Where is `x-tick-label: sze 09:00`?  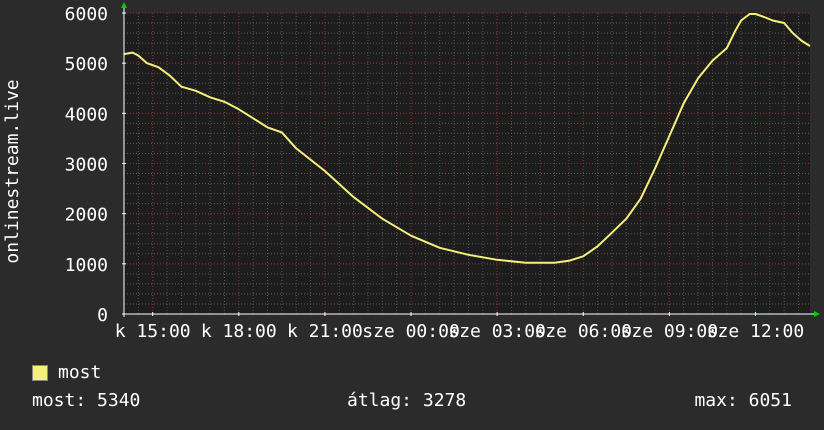 x-tick-label: sze 09:00 is located at coordinates (670, 331).